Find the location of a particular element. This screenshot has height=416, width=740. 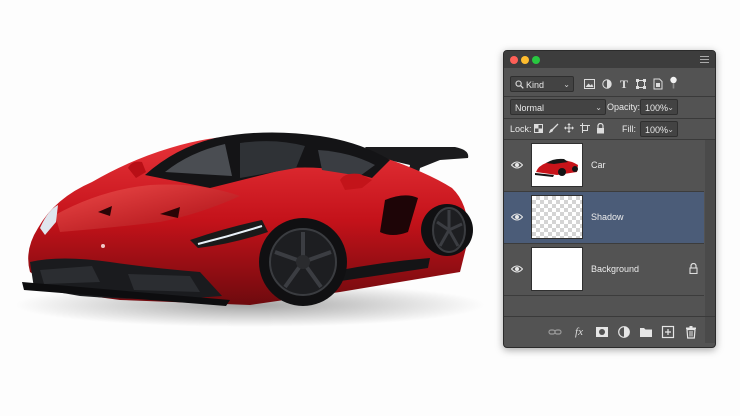

layer-thumbnail-shadow is located at coordinates (557, 217).